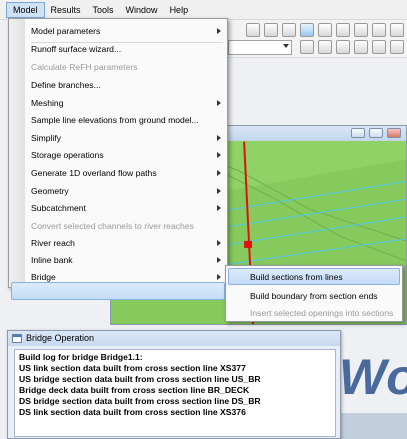 Image resolution: width=407 pixels, height=439 pixels. I want to click on splash-banner, so click(374, 426).